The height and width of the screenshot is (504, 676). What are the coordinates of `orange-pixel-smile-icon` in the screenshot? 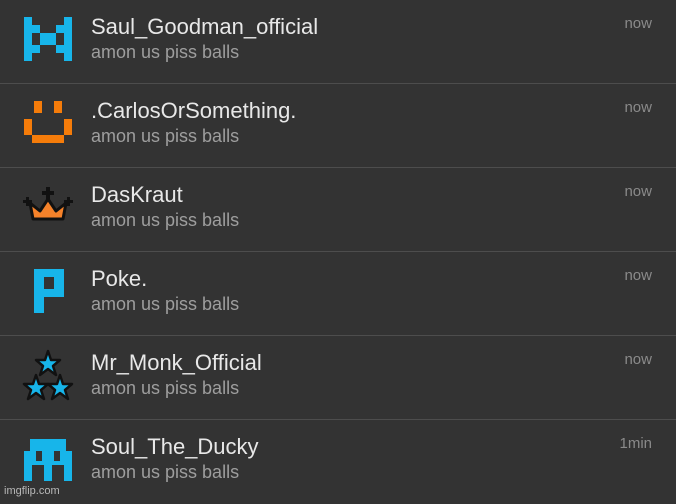 It's located at (48, 123).